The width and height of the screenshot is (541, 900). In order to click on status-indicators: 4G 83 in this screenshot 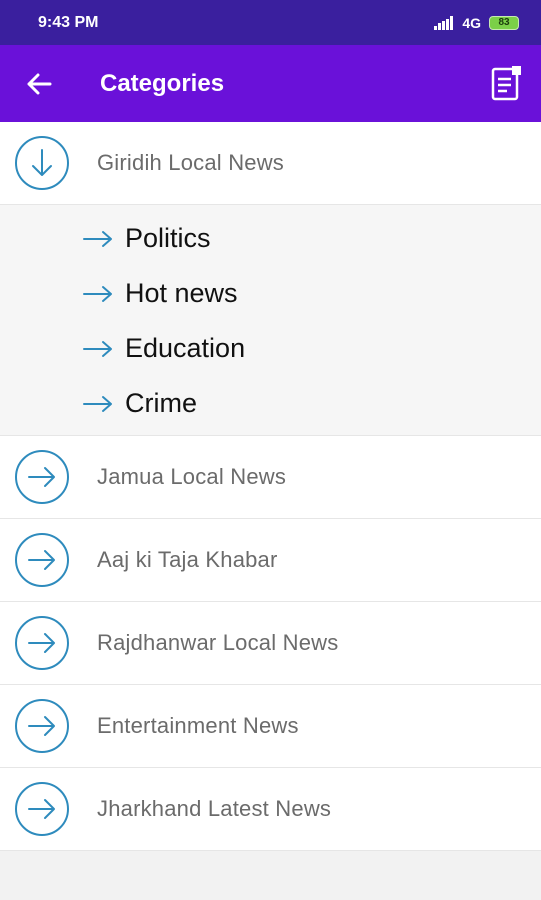, I will do `click(476, 23)`.